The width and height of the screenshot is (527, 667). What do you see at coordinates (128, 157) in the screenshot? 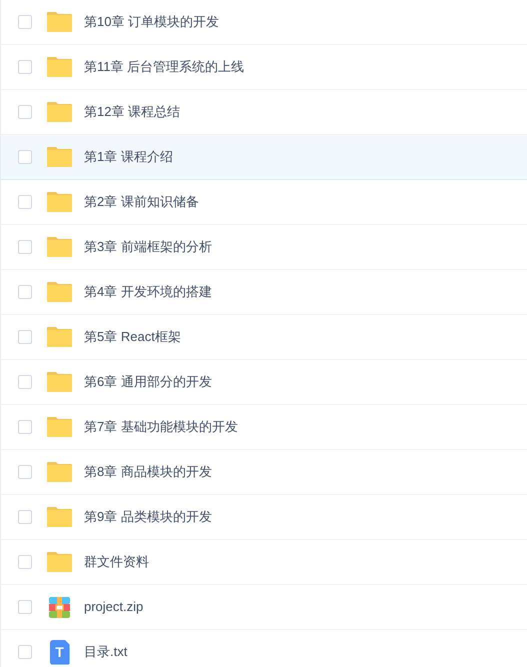
I see `file-name: 第1章 课程介绍` at bounding box center [128, 157].